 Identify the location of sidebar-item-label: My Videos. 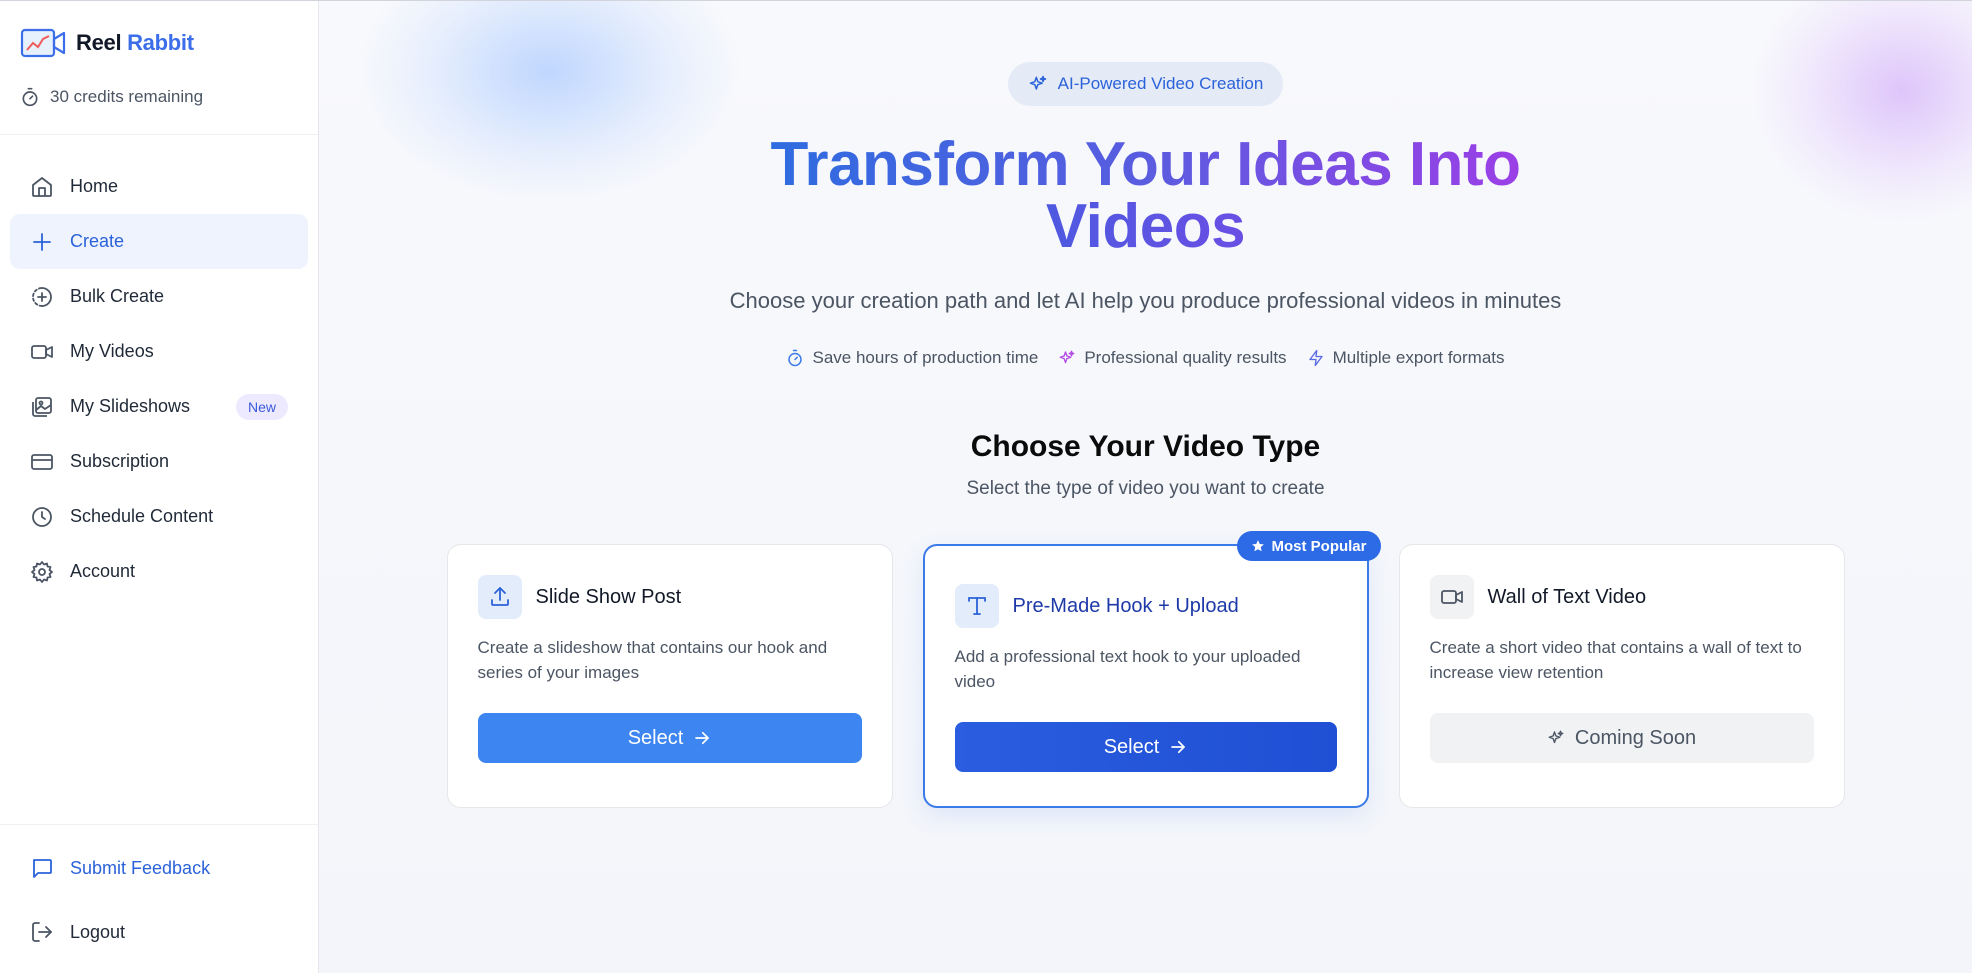
(112, 351).